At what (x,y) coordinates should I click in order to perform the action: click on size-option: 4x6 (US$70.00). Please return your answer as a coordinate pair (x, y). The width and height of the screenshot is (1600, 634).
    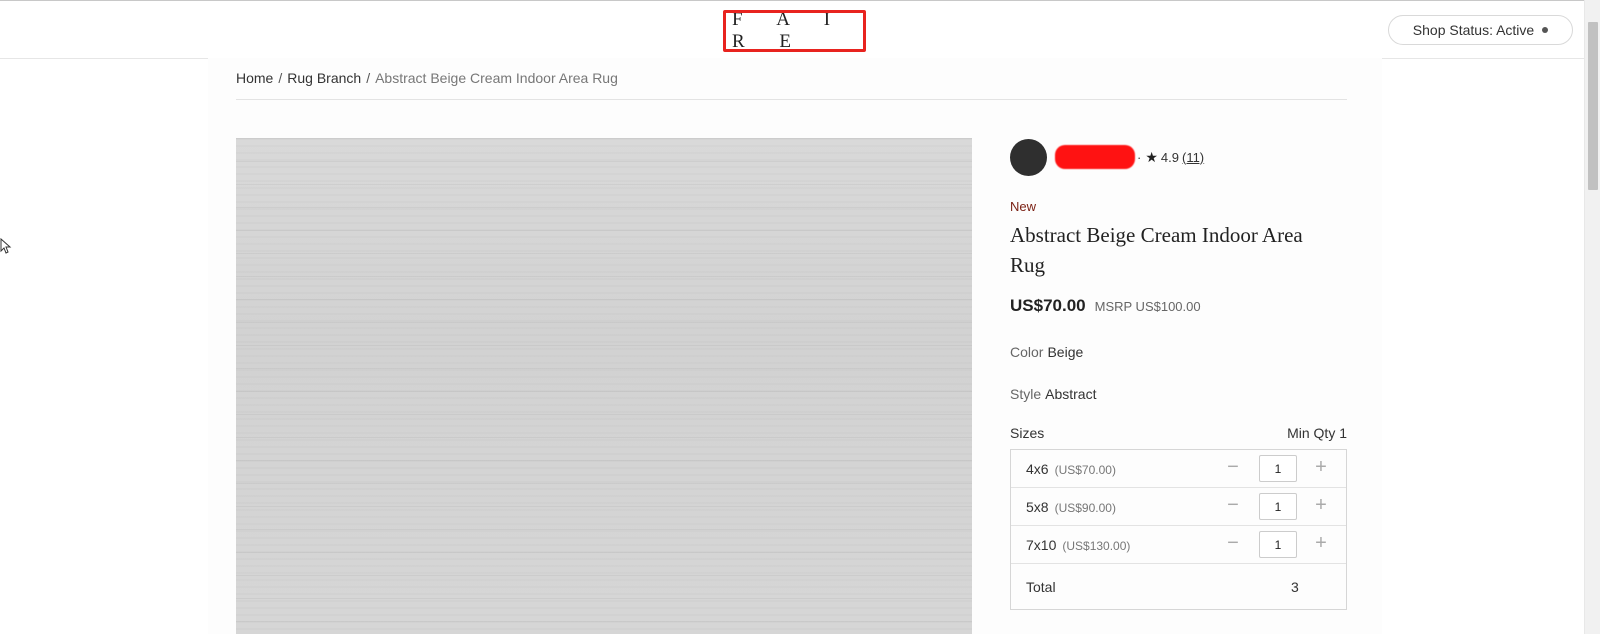
    Looking at the image, I should click on (1071, 469).